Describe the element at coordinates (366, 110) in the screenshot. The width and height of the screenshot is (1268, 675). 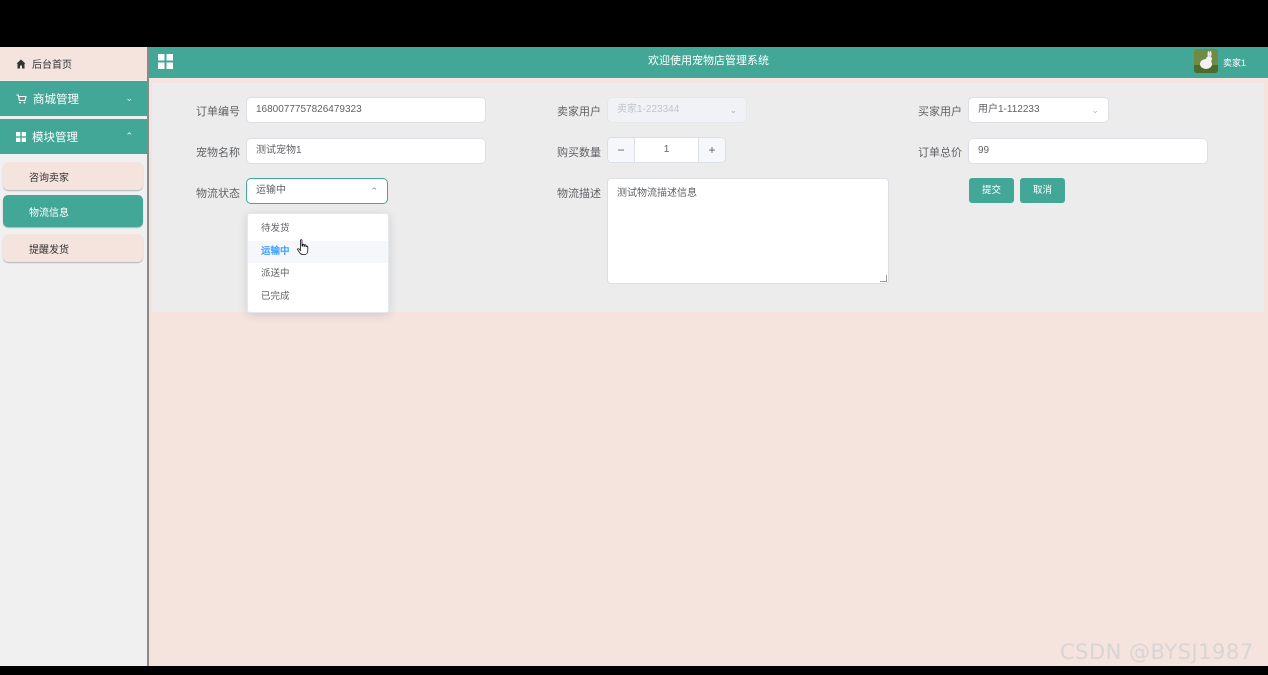
I see `order-no-input: 1680077757826479323` at that location.